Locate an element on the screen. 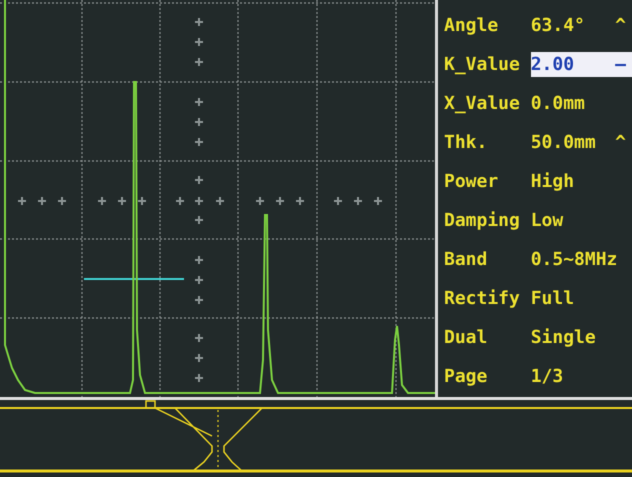  parameter-value-field: 63.4° ^ is located at coordinates (581, 25).